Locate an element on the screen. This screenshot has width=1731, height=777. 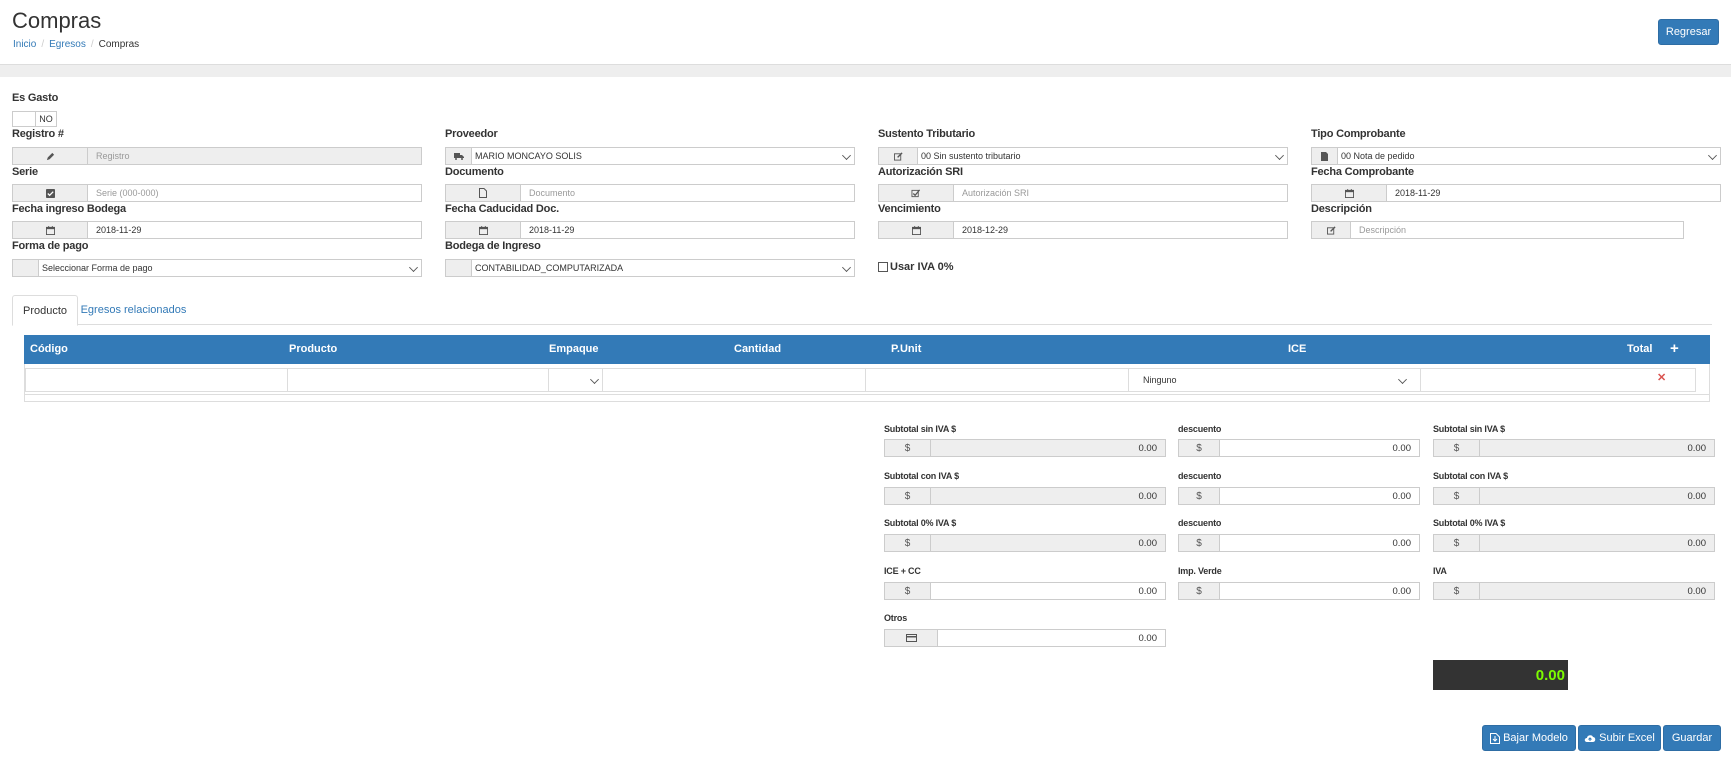
registro-input: Registro is located at coordinates (255, 156).